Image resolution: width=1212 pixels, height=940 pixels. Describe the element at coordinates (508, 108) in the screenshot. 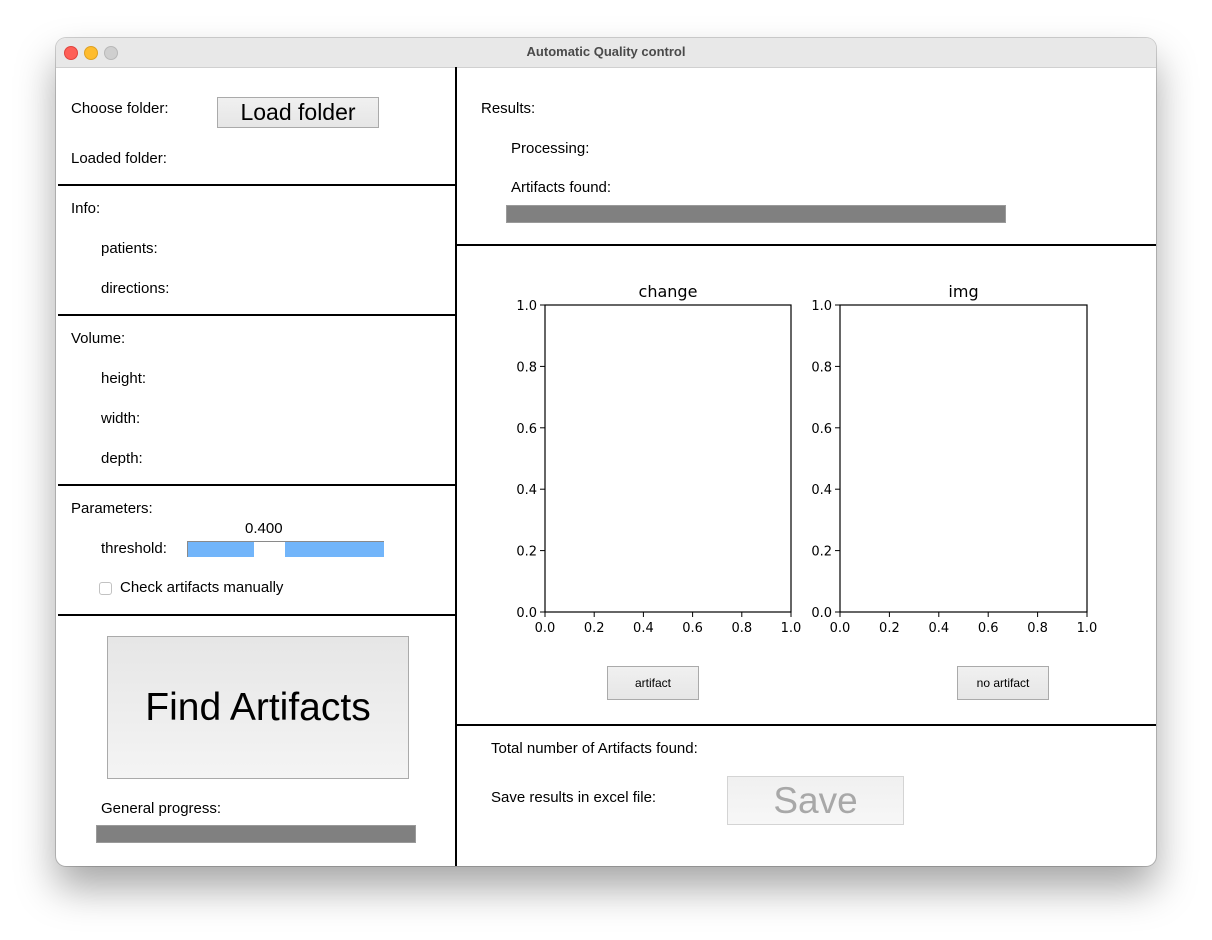

I see `results-header: Results:` at that location.